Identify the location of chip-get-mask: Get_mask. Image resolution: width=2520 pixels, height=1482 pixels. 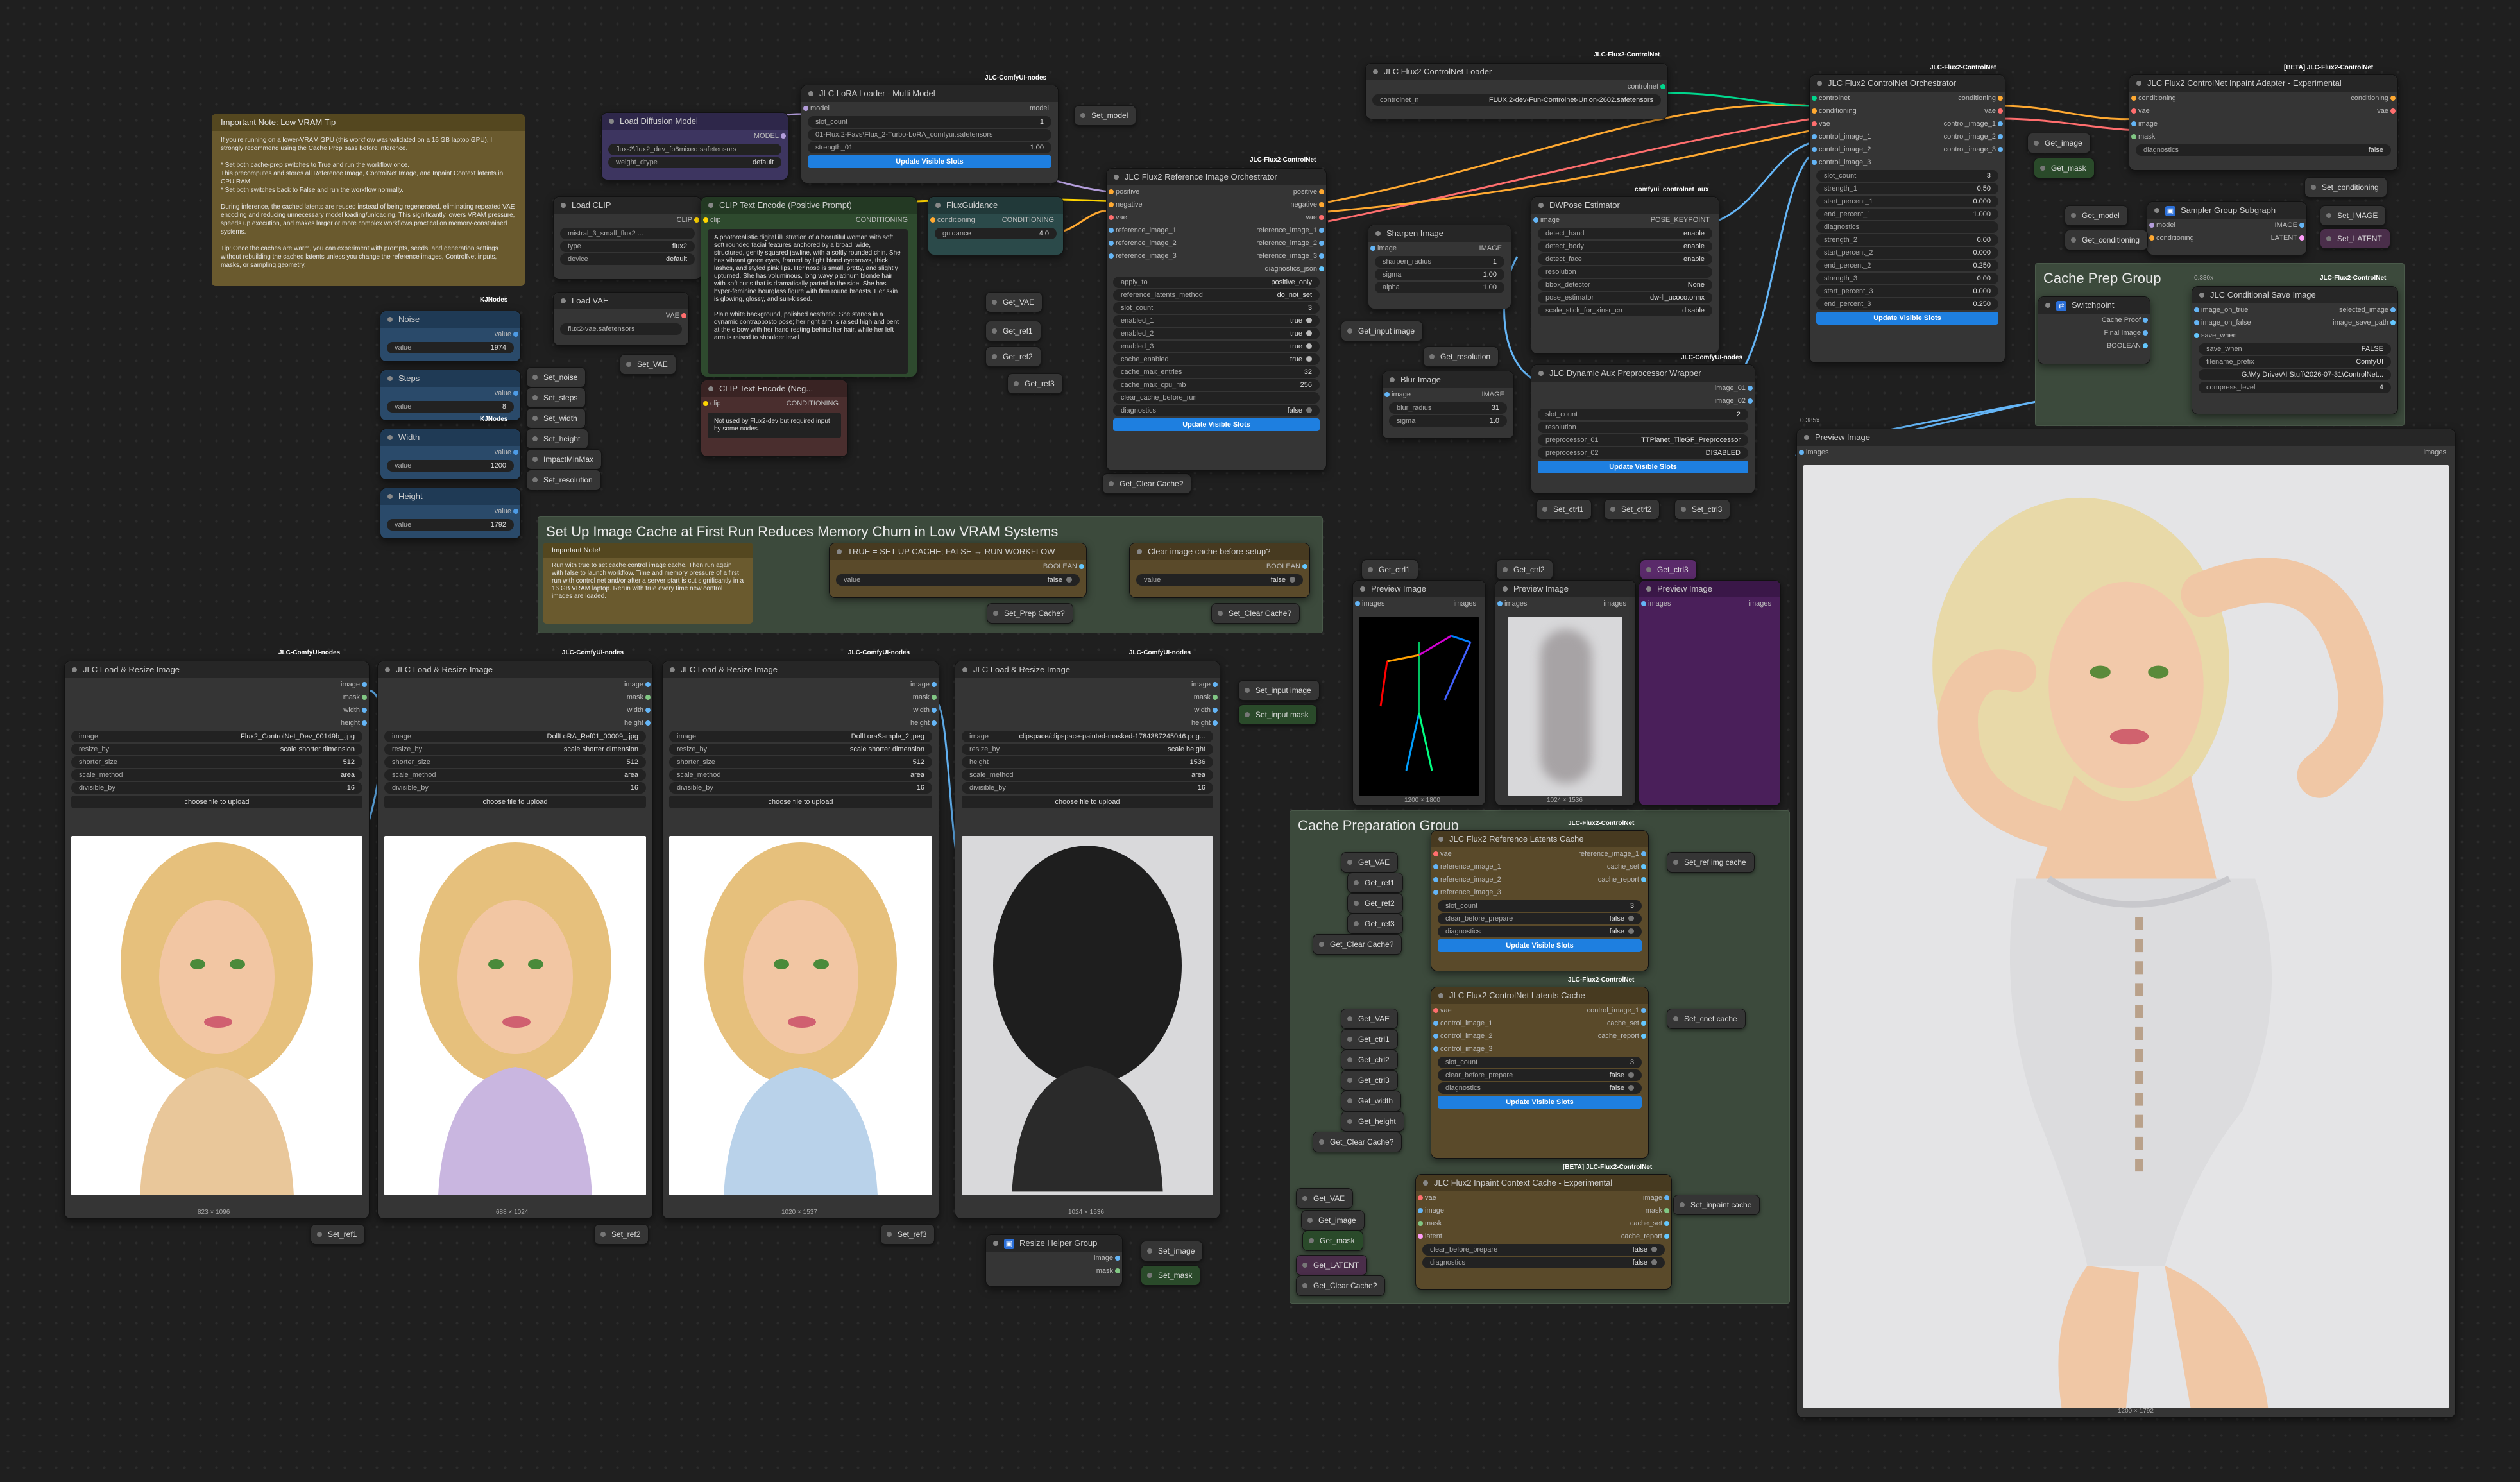
(1332, 1241).